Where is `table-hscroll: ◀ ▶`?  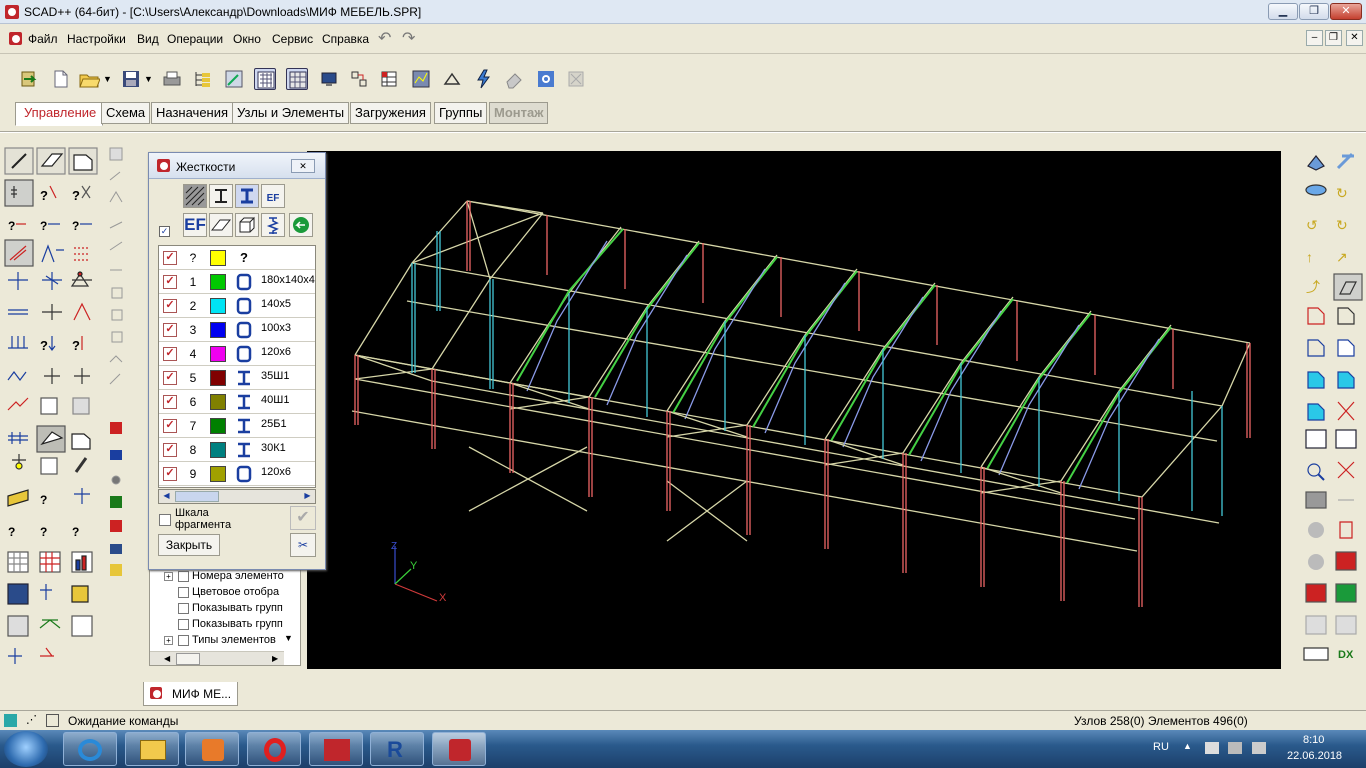 table-hscroll: ◀ ▶ is located at coordinates (237, 496).